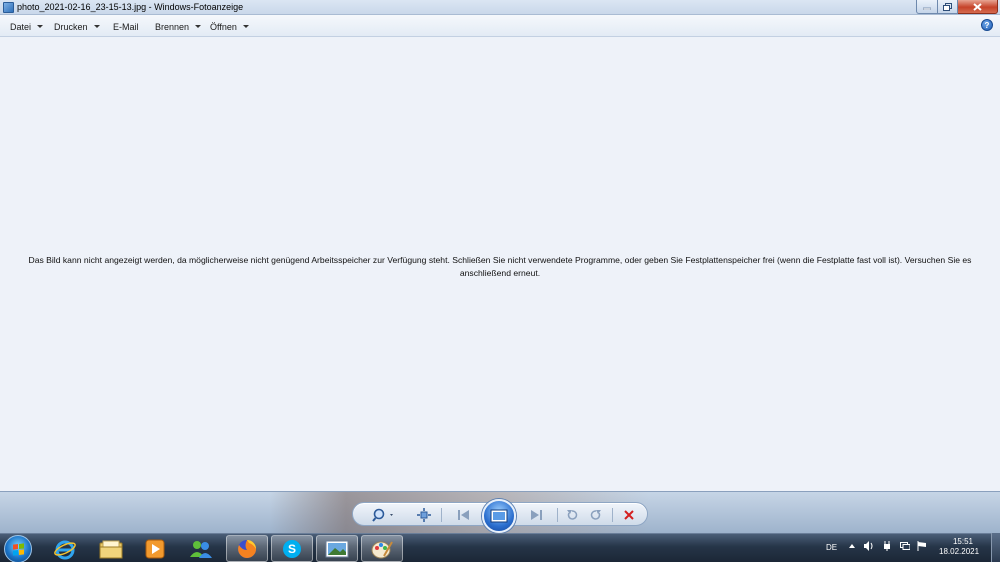  Describe the element at coordinates (959, 551) in the screenshot. I see `clock-date: 18.02.2021` at that location.